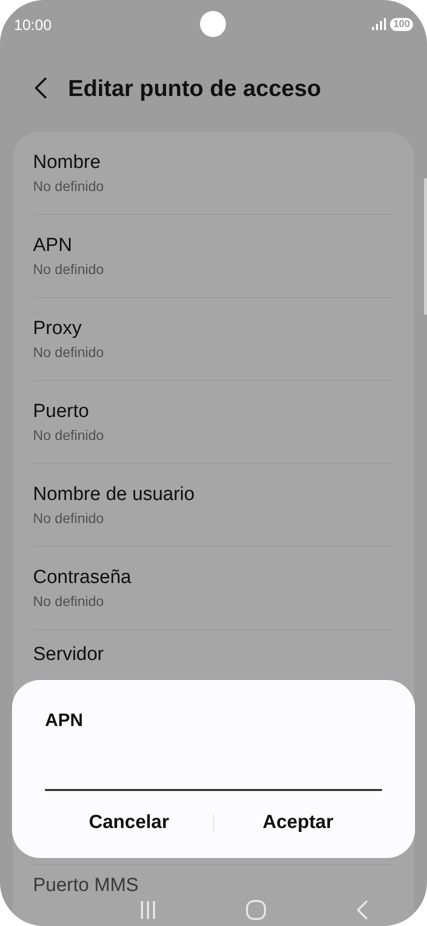 The image size is (427, 926). Describe the element at coordinates (129, 823) in the screenshot. I see `cancel-button: Cancelar` at that location.